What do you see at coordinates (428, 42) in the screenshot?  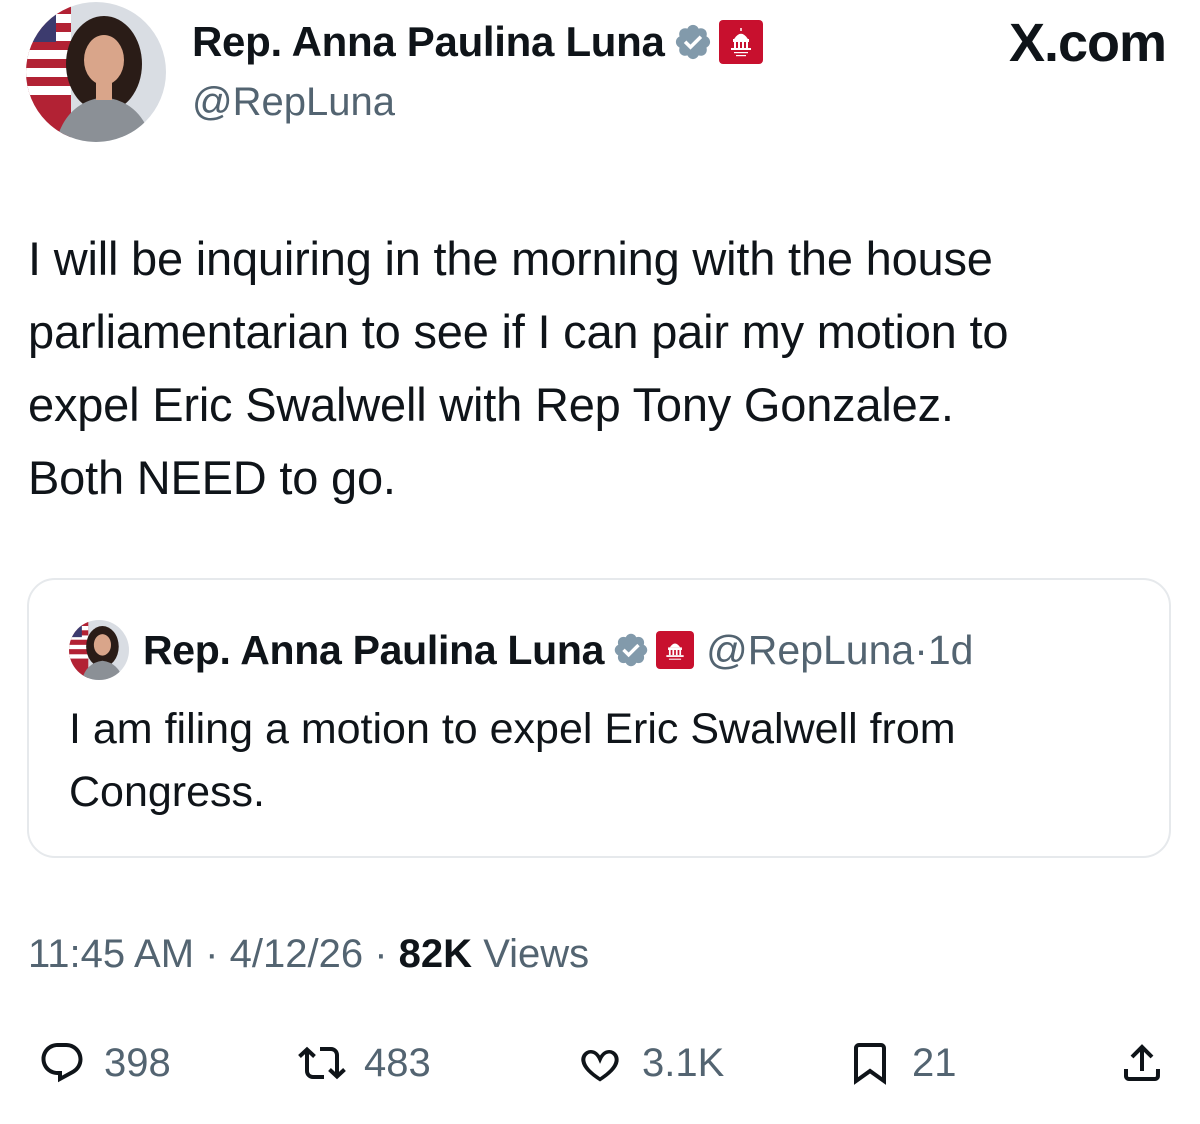 I see `author-display-name: Rep. Anna Paulina Luna` at bounding box center [428, 42].